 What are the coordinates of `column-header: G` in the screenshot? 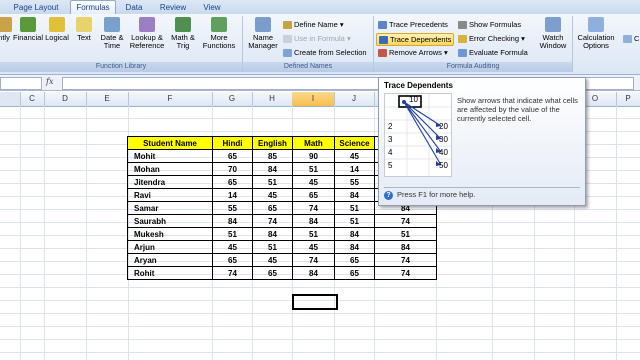 It's located at (232, 99).